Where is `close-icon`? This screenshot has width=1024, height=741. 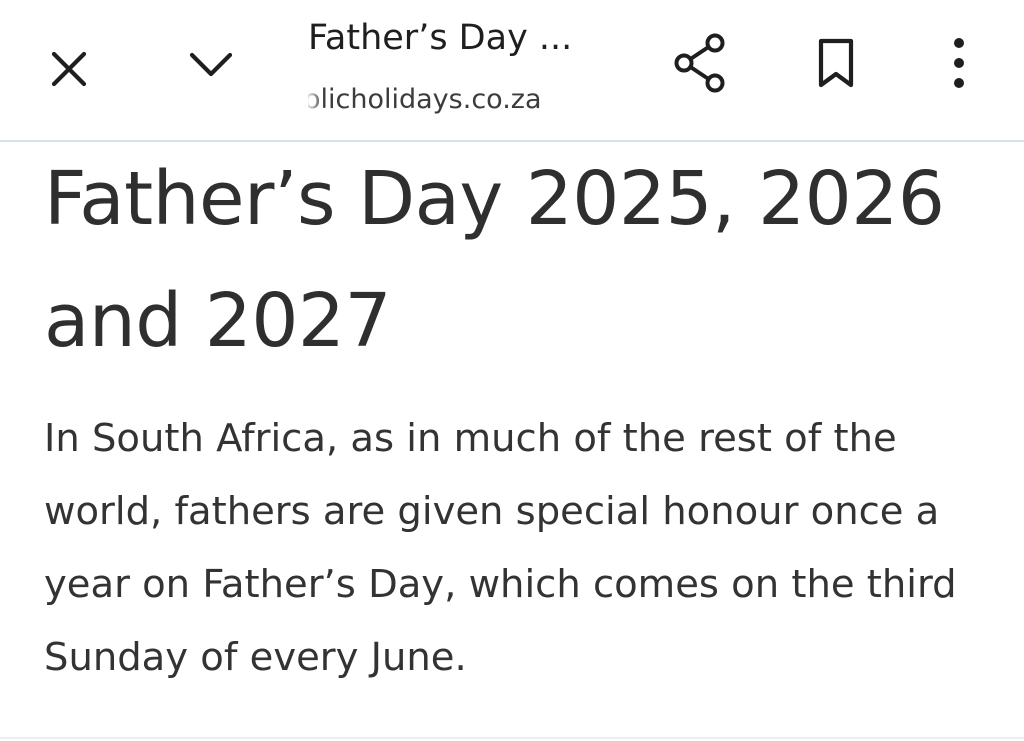
close-icon is located at coordinates (69, 69).